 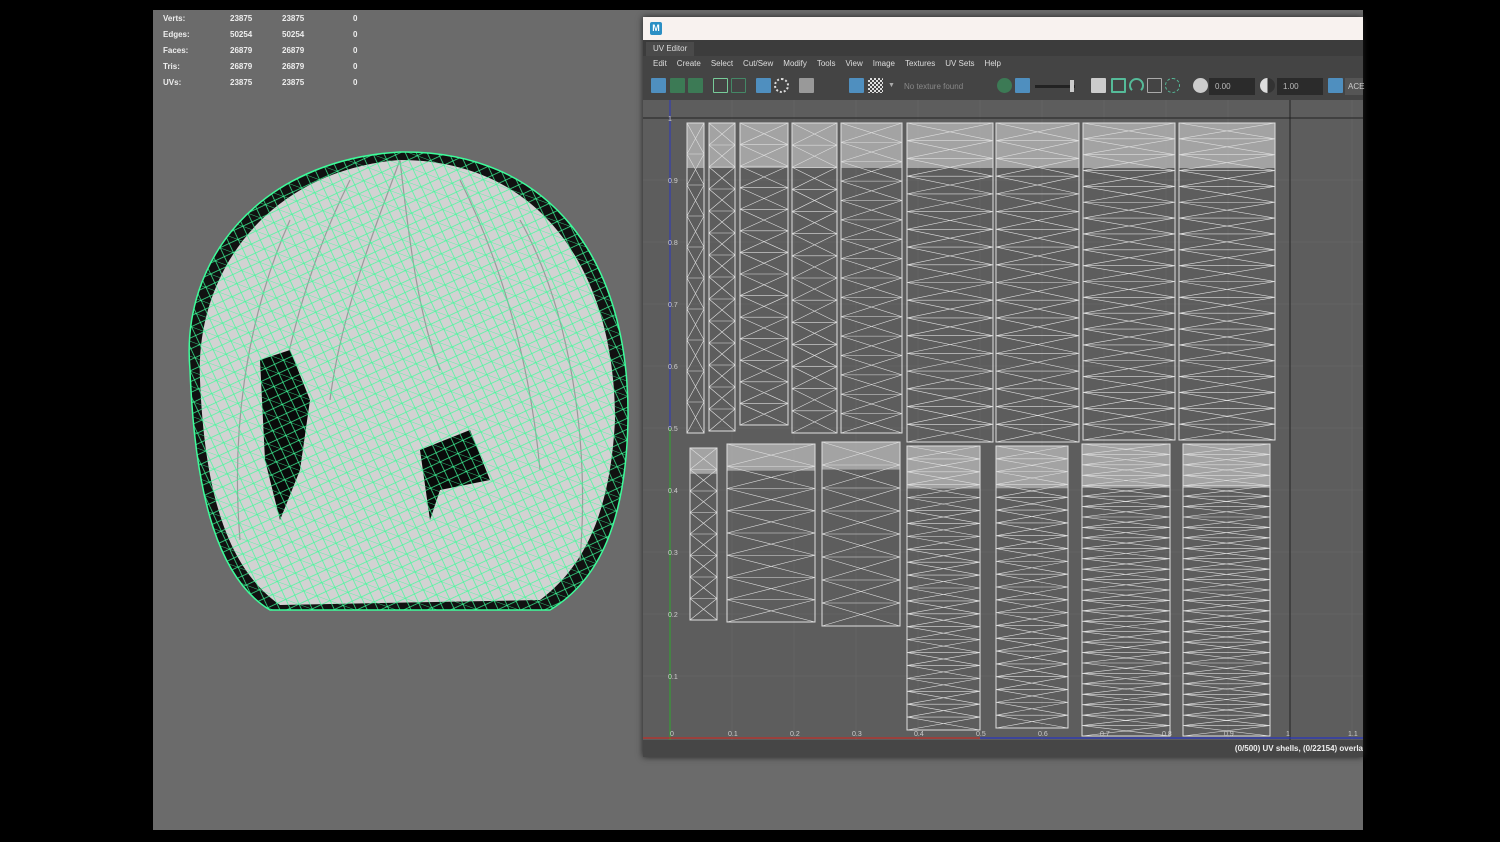 I want to click on distortion-icon, so click(x=695, y=85).